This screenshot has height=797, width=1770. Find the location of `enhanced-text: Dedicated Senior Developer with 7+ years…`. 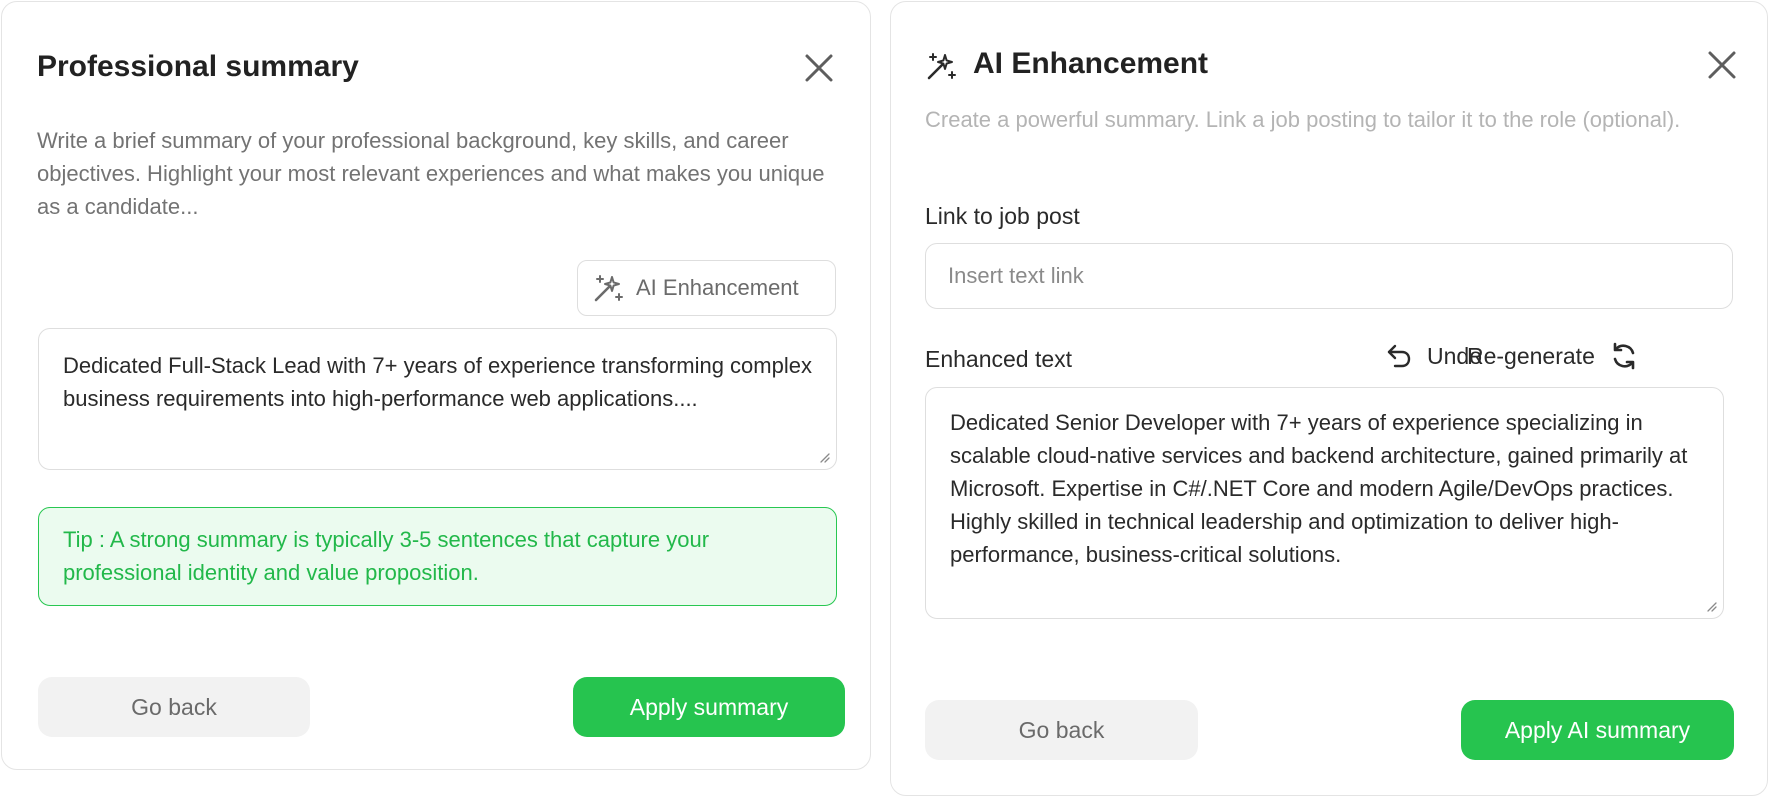

enhanced-text: Dedicated Senior Developer with 7+ years… is located at coordinates (1319, 488).